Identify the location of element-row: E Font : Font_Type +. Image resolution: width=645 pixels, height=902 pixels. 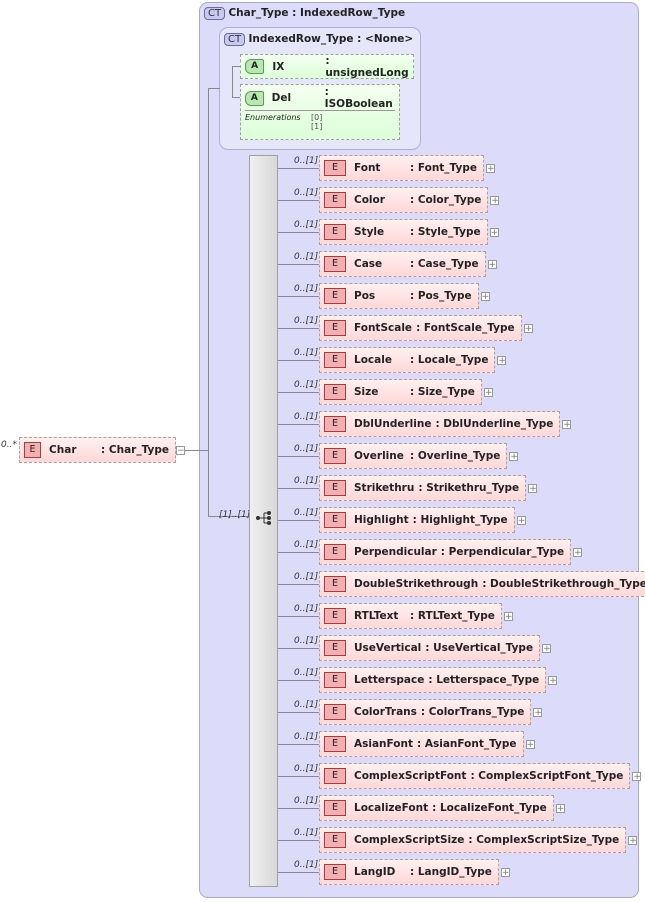
(407, 168).